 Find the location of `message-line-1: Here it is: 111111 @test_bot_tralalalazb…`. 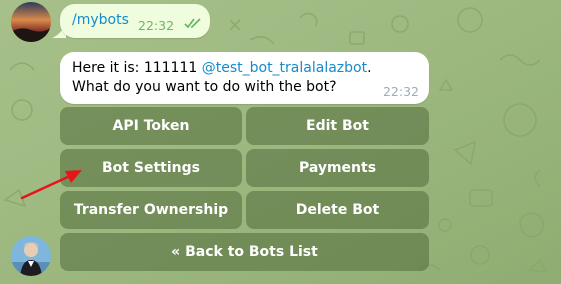

message-line-1: Here it is: 111111 @test_bot_tralalalazb… is located at coordinates (222, 68).